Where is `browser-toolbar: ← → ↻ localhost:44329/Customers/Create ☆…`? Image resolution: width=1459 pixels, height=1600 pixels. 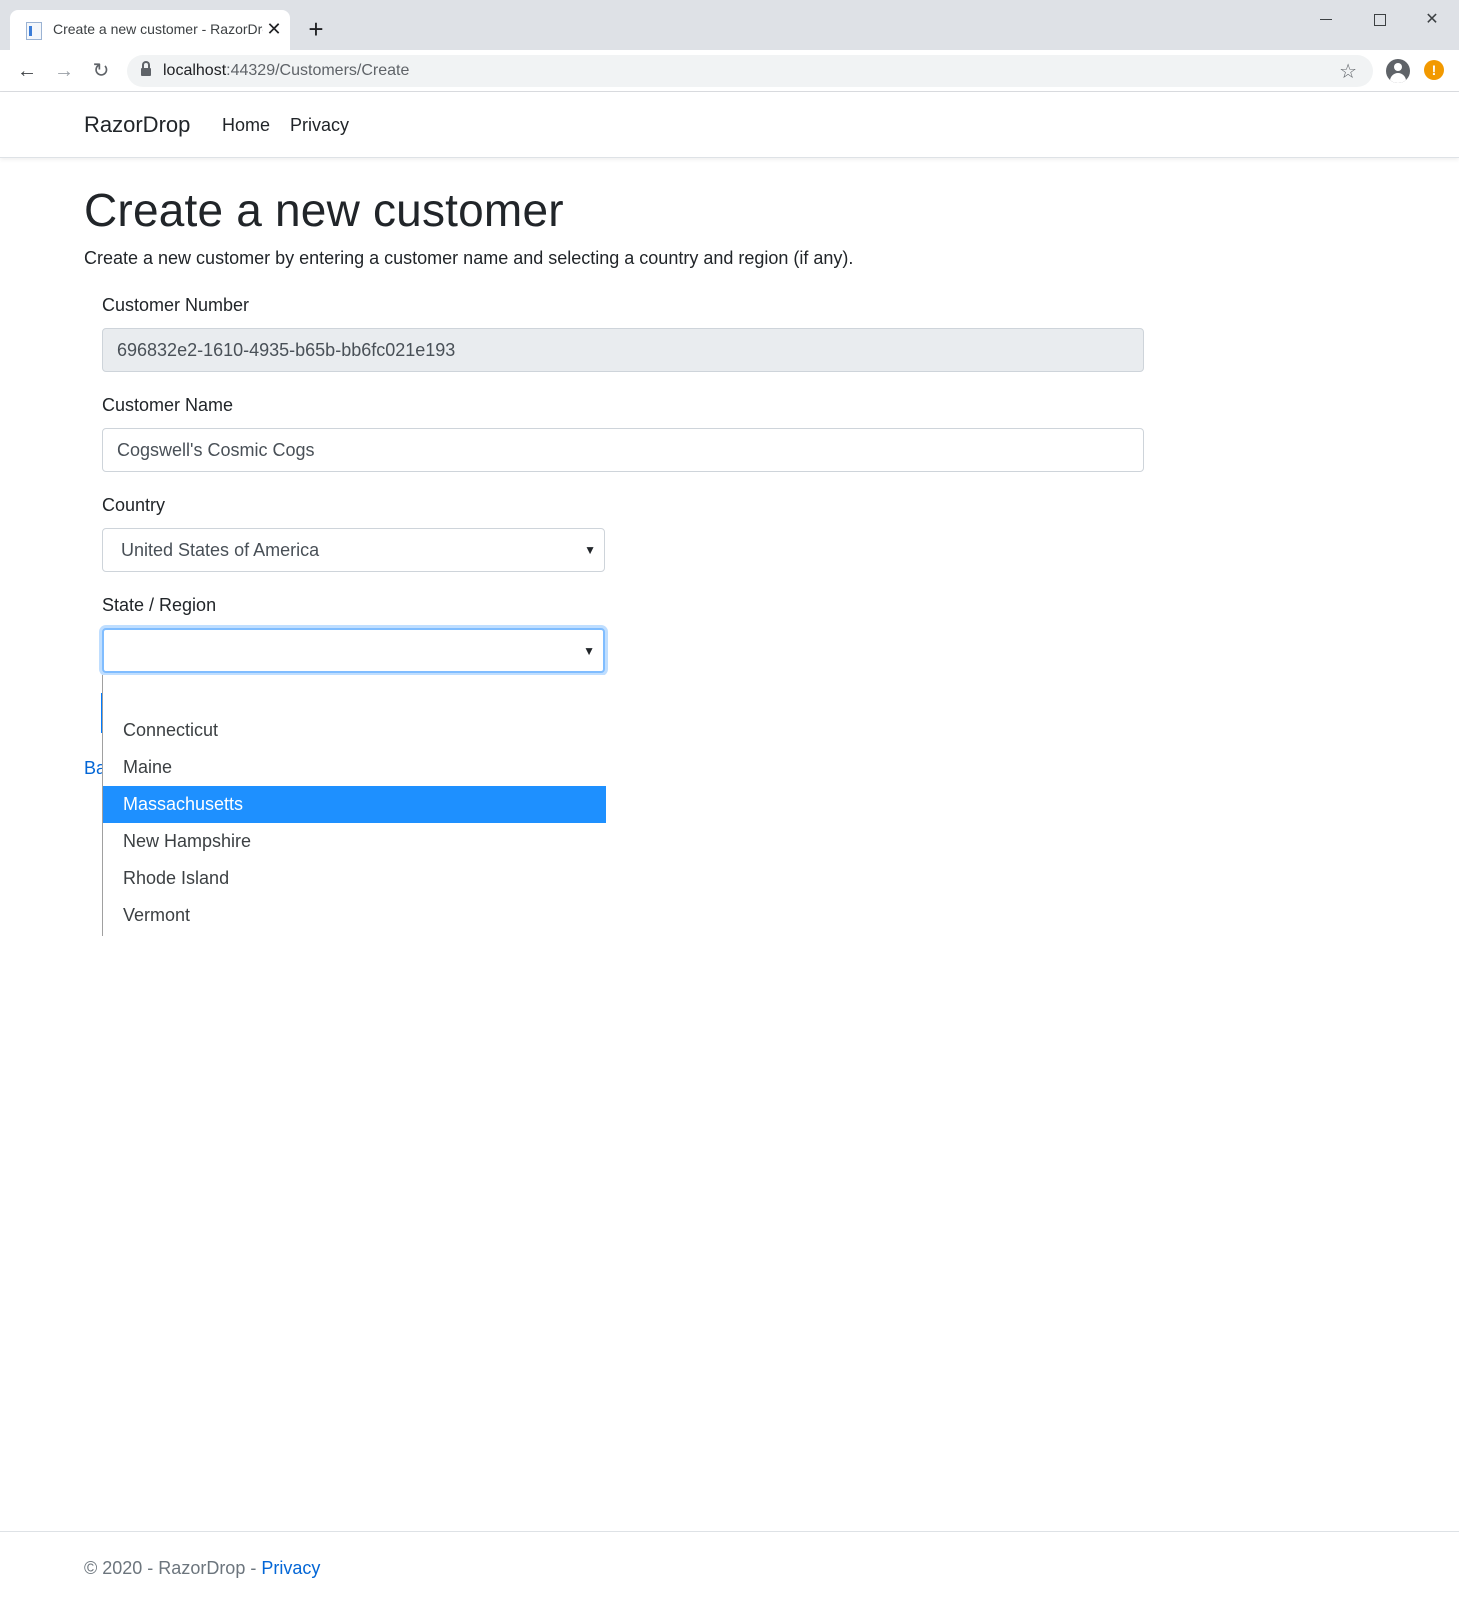 browser-toolbar: ← → ↻ localhost:44329/Customers/Create ☆… is located at coordinates (729, 71).